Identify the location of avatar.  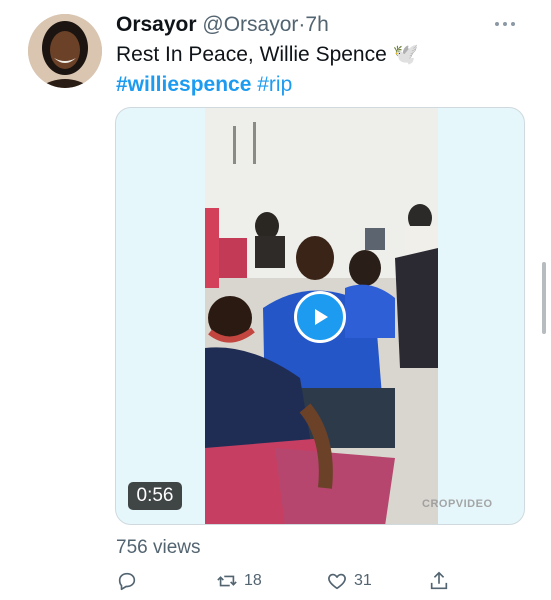
(65, 51).